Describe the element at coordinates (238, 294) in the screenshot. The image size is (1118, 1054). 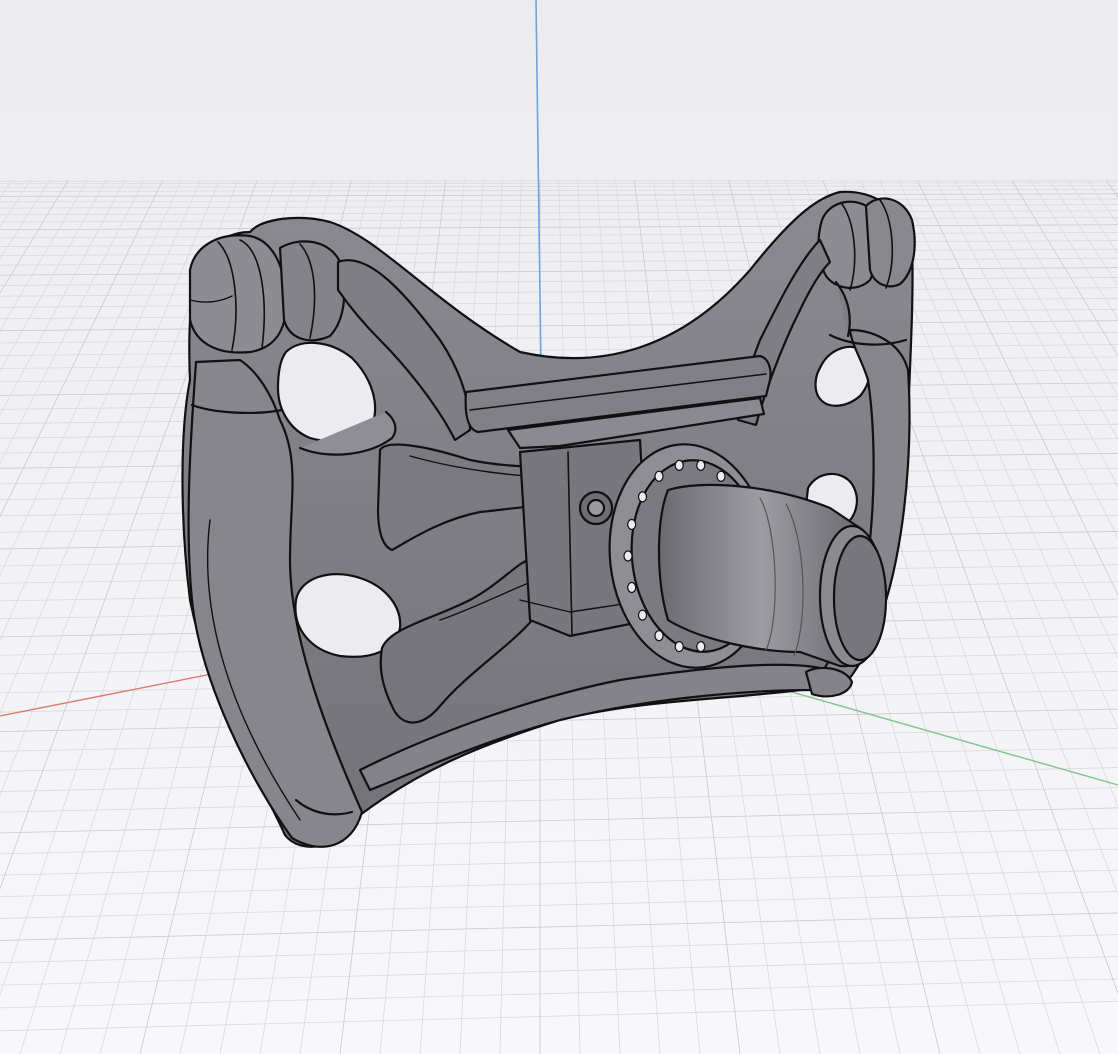
I see `left-knob` at that location.